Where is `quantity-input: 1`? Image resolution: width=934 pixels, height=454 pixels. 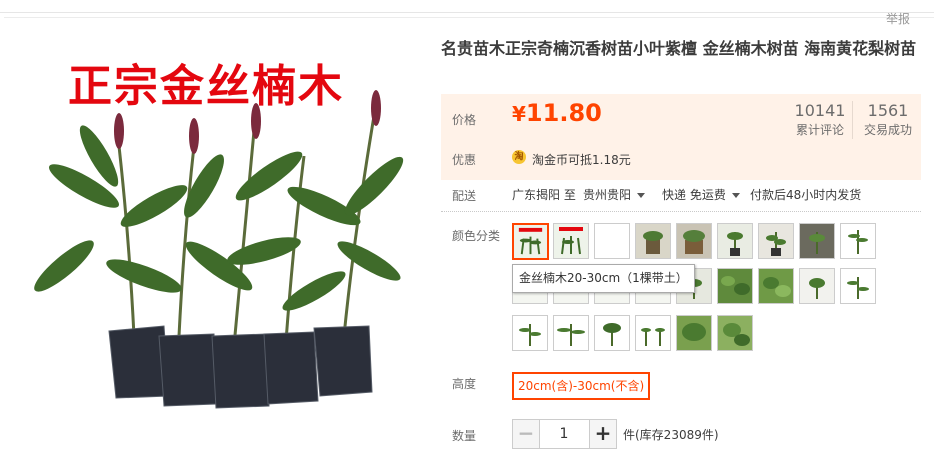 quantity-input: 1 is located at coordinates (564, 434).